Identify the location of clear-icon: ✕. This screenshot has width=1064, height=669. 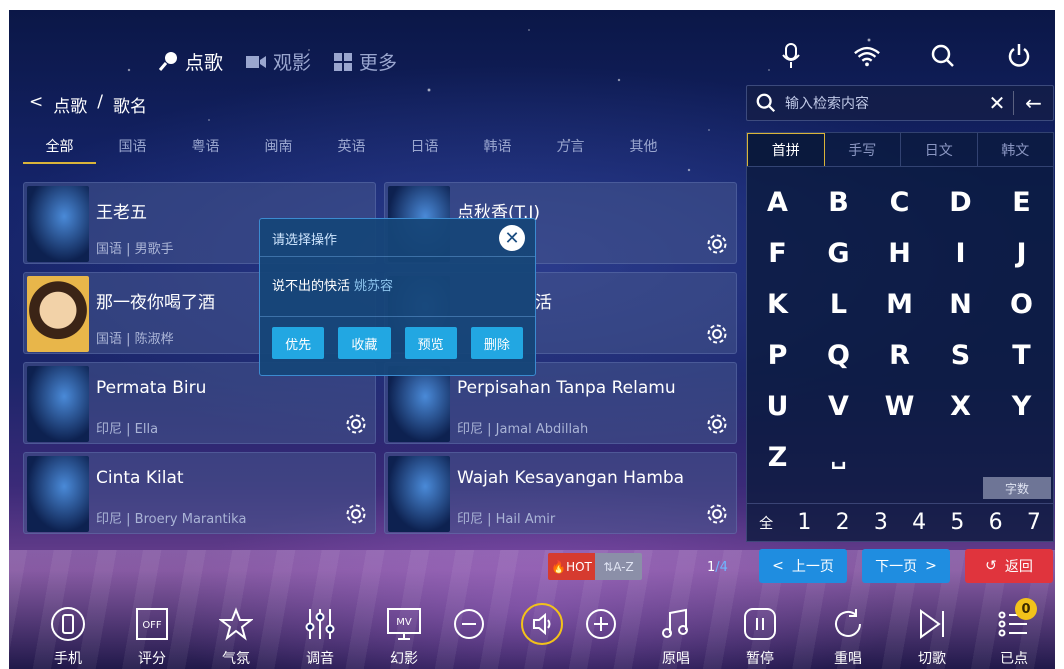
(997, 103).